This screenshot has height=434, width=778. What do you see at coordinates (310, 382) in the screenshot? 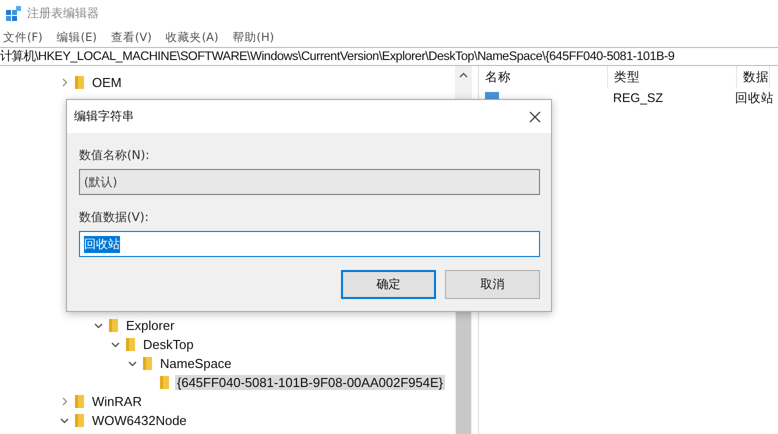
I see `tree-item: {645FF040-5081-101B-9F08-00AA002F954E}` at bounding box center [310, 382].